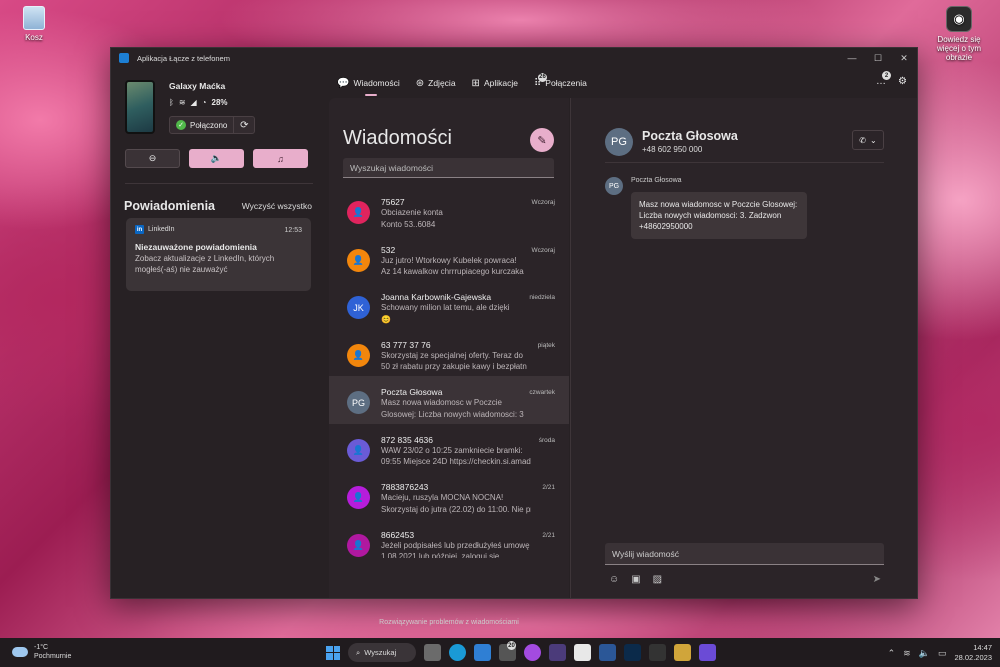  I want to click on minimize-button: —, so click(852, 58).